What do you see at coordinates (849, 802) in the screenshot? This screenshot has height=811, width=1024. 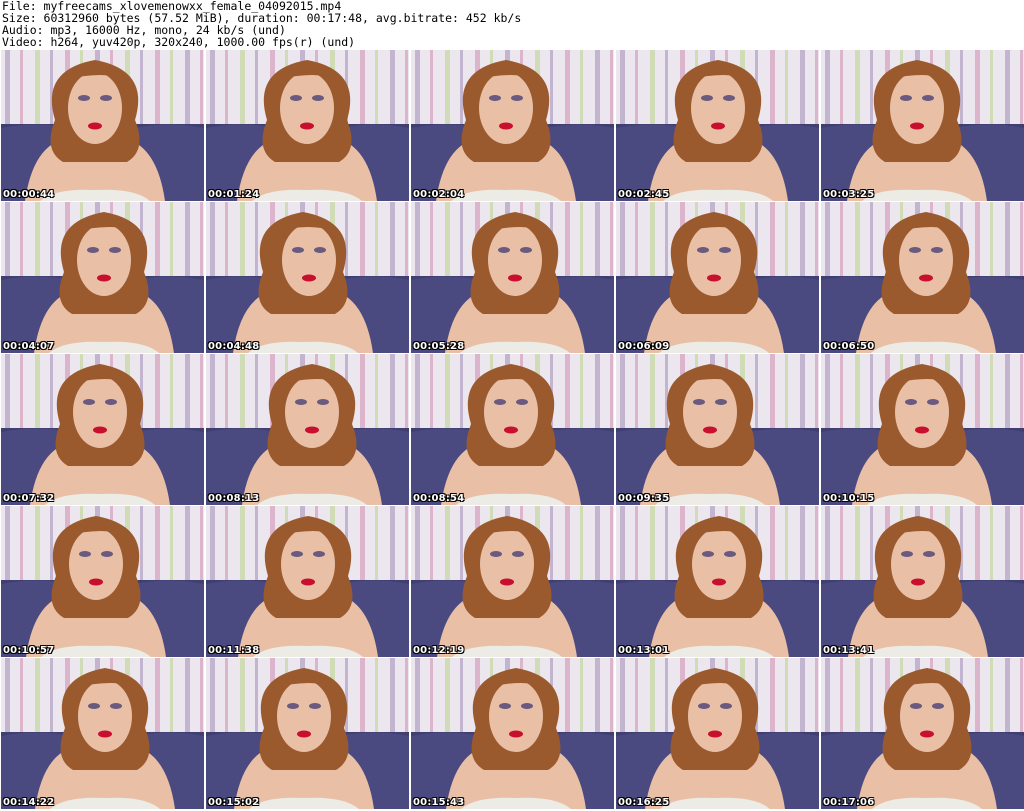 I see `frame-timestamp: 00:17:06` at bounding box center [849, 802].